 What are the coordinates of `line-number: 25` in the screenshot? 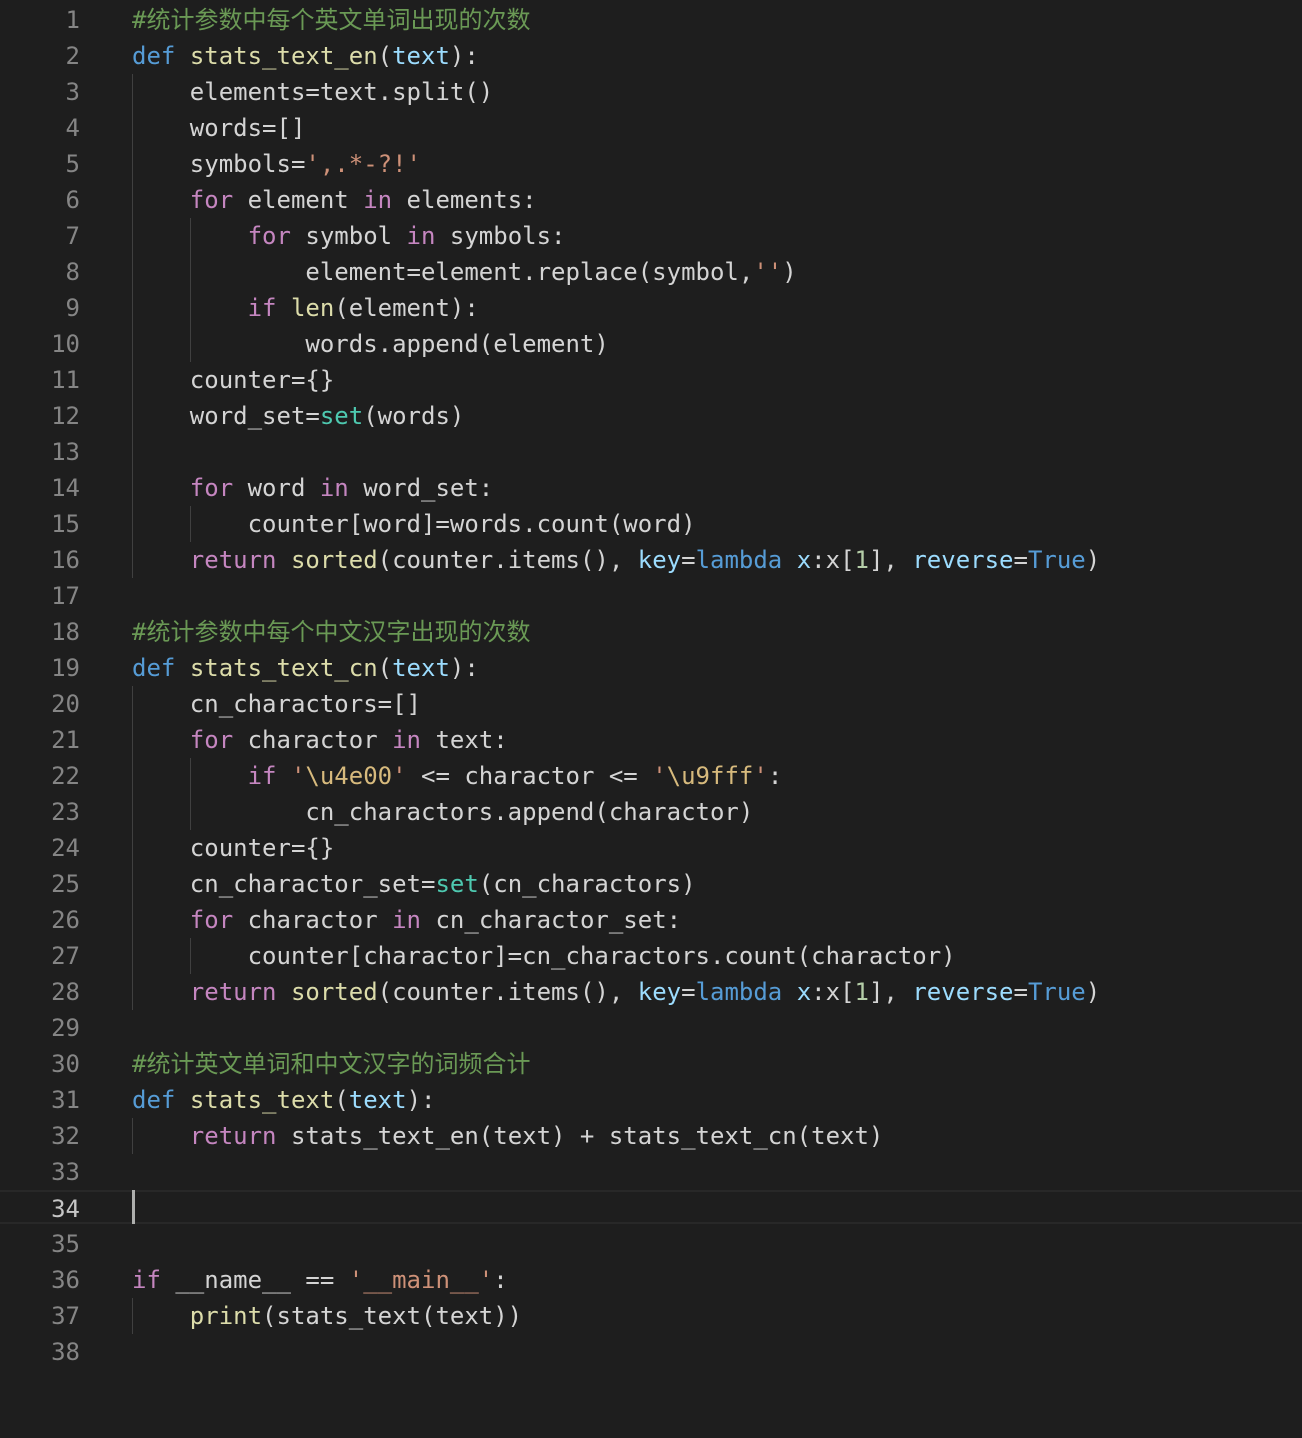 It's located at (65, 884).